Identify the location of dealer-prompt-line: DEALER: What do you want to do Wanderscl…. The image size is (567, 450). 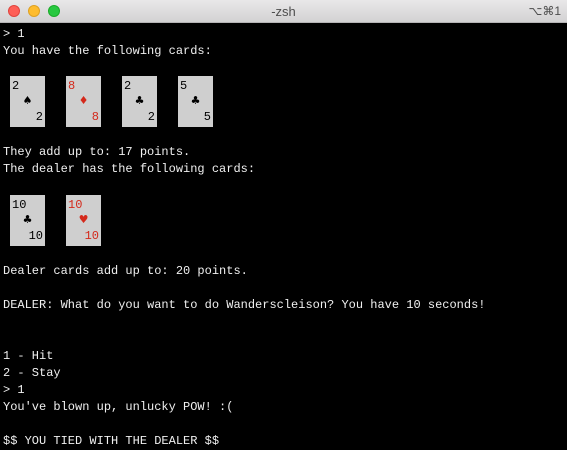
(244, 305).